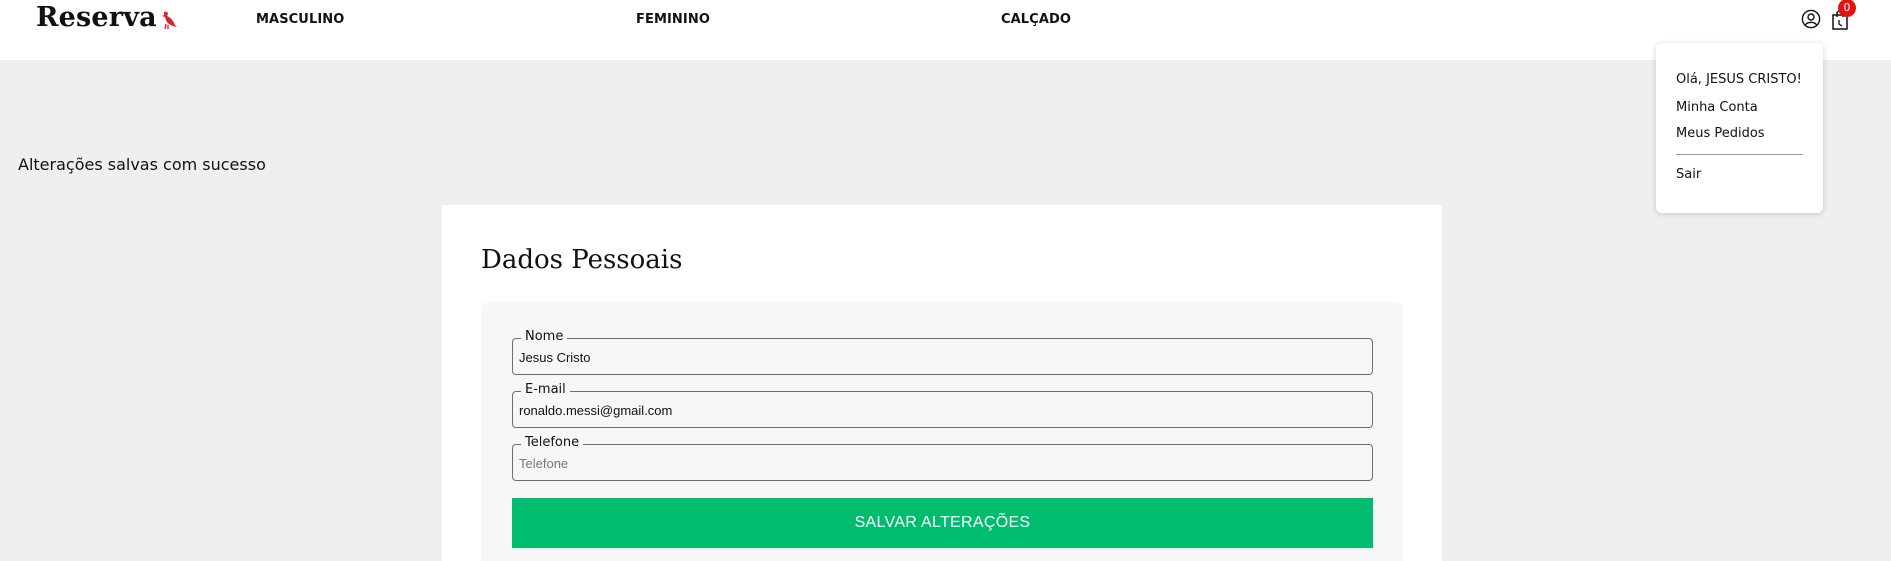 This screenshot has width=1891, height=561. I want to click on phone-field-wrapper: Telefone, so click(942, 458).